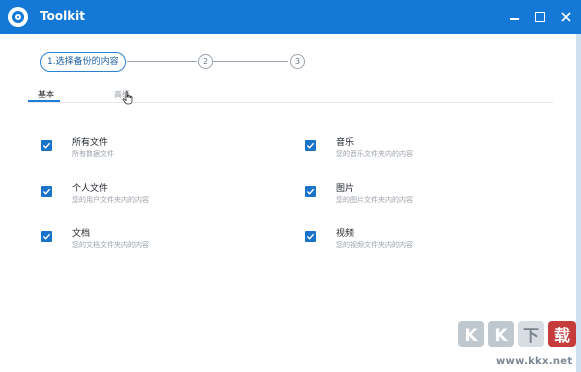 The width and height of the screenshot is (581, 372). Describe the element at coordinates (534, 361) in the screenshot. I see `watermark-url: www.kkx.net` at that location.